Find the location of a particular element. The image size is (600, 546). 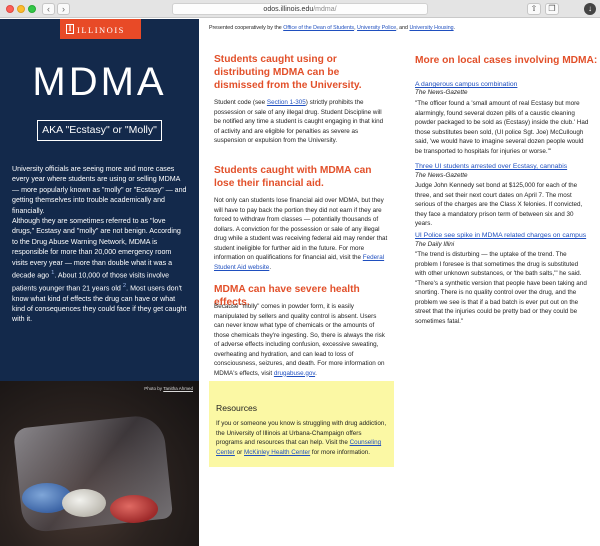

illinois-block-i-icon: I is located at coordinates (70, 29).